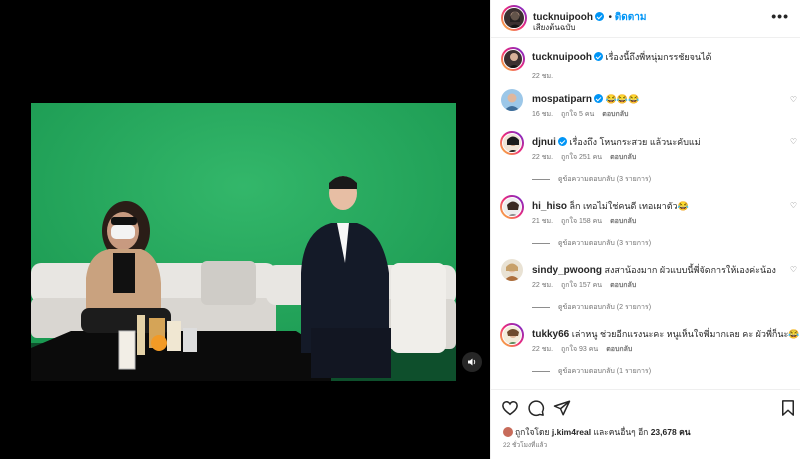 The height and width of the screenshot is (459, 800). Describe the element at coordinates (554, 27) in the screenshot. I see `audio-label: เสียงต้นฉบับ` at that location.